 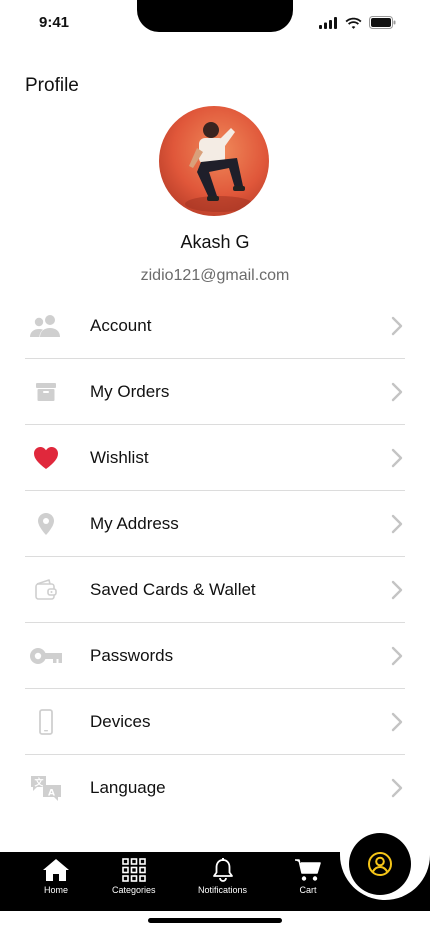 I want to click on menu-label-devices: Devices, so click(x=120, y=721).